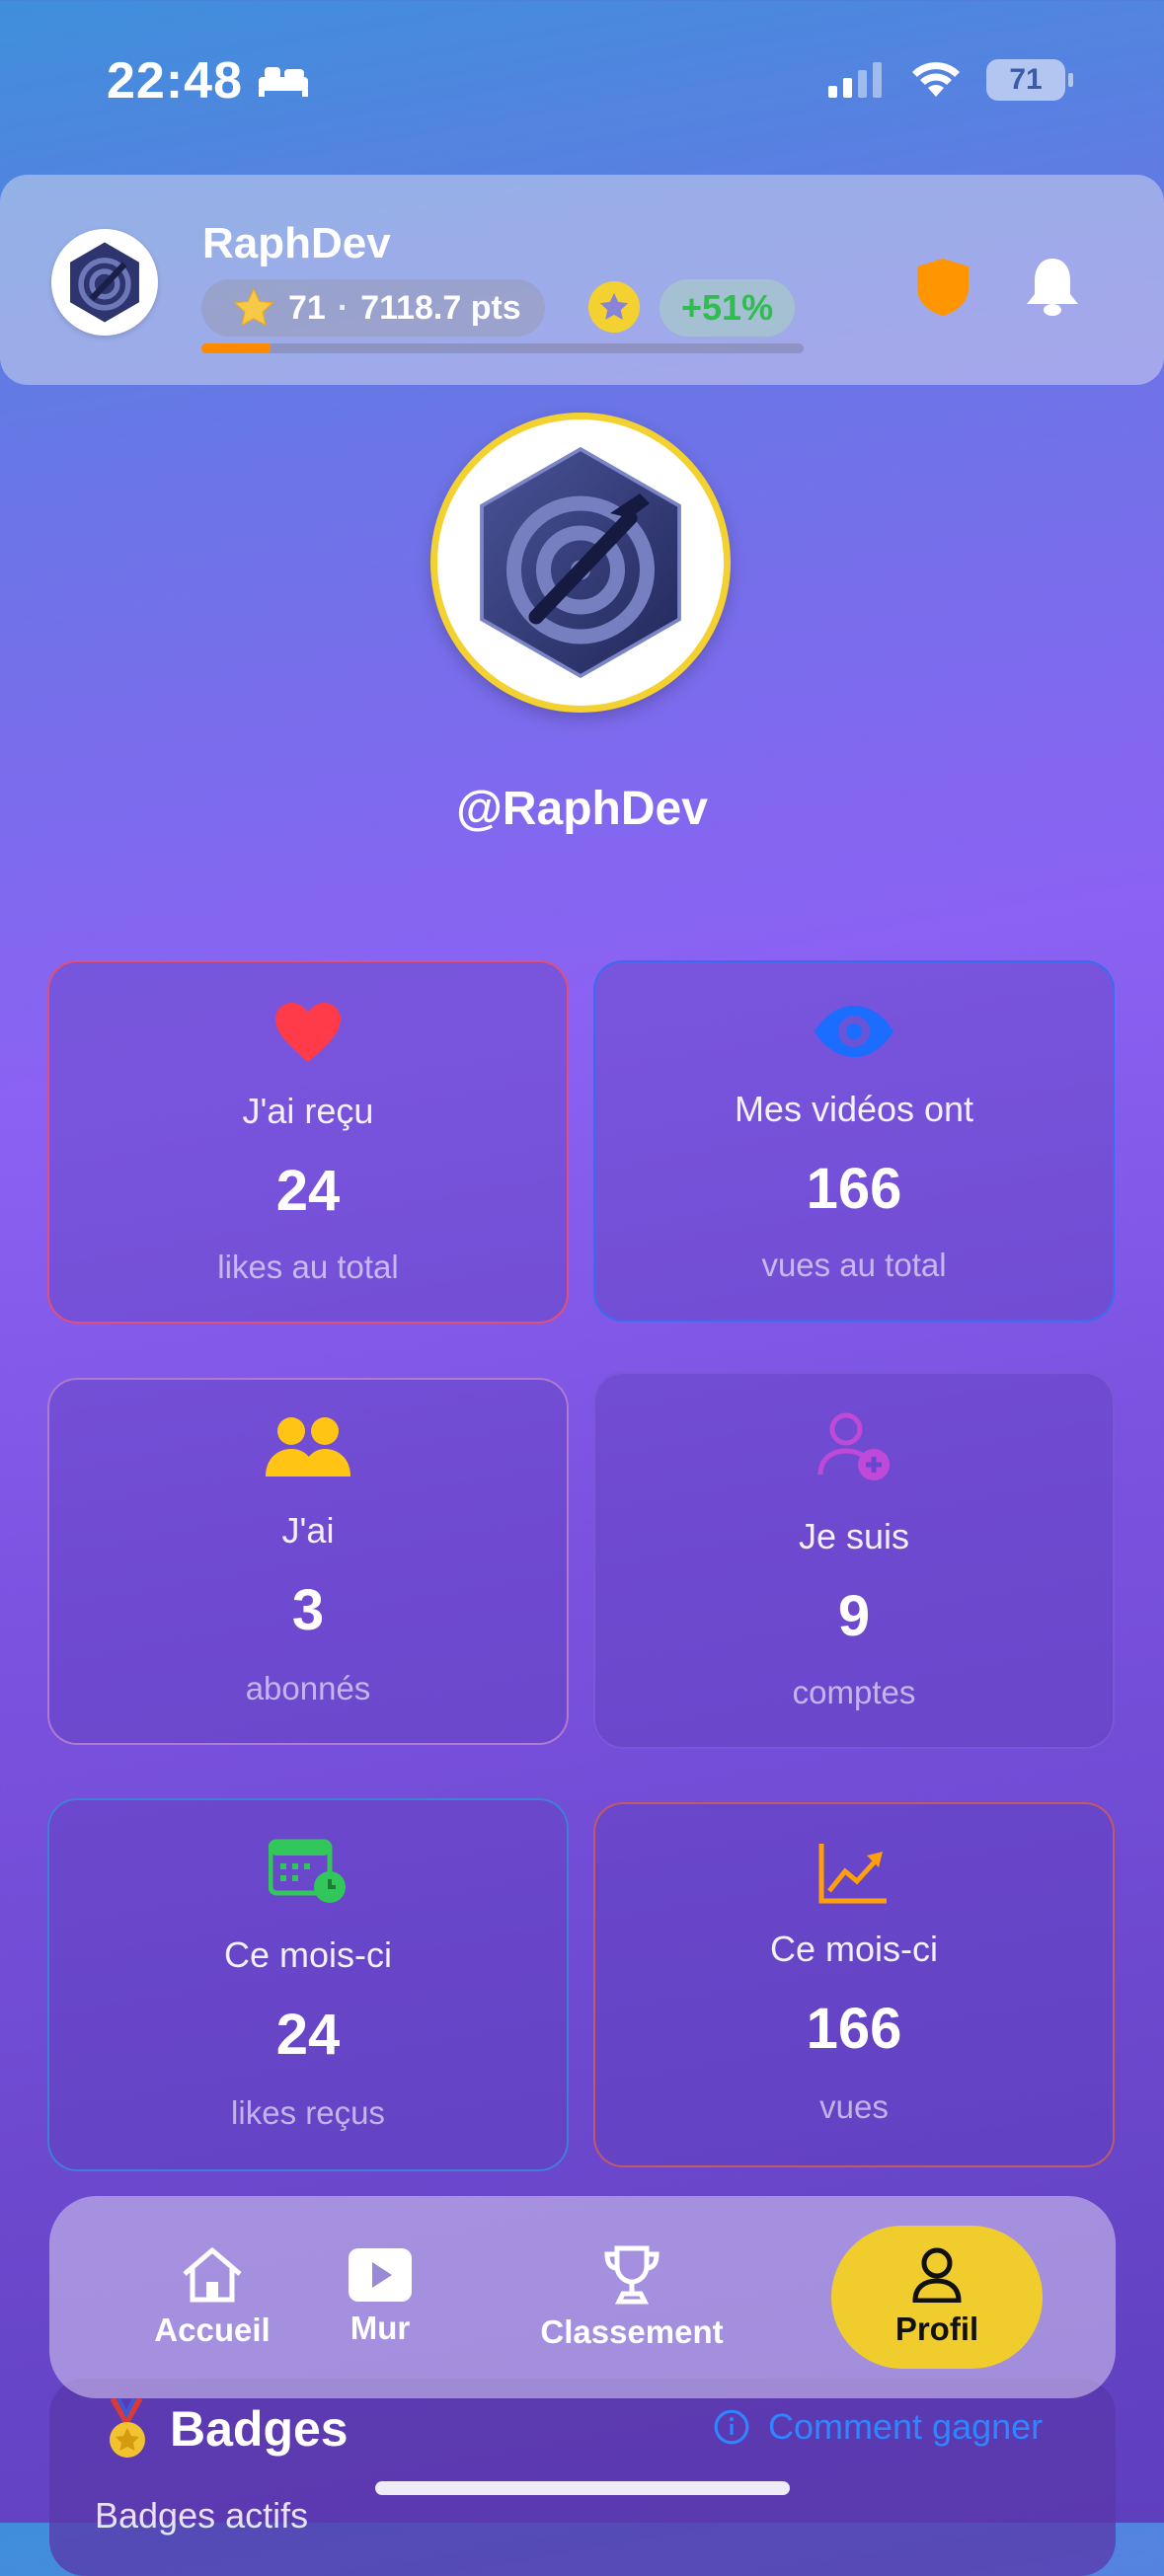 The height and width of the screenshot is (2576, 1164). I want to click on points-value: 7118.7 pts, so click(440, 307).